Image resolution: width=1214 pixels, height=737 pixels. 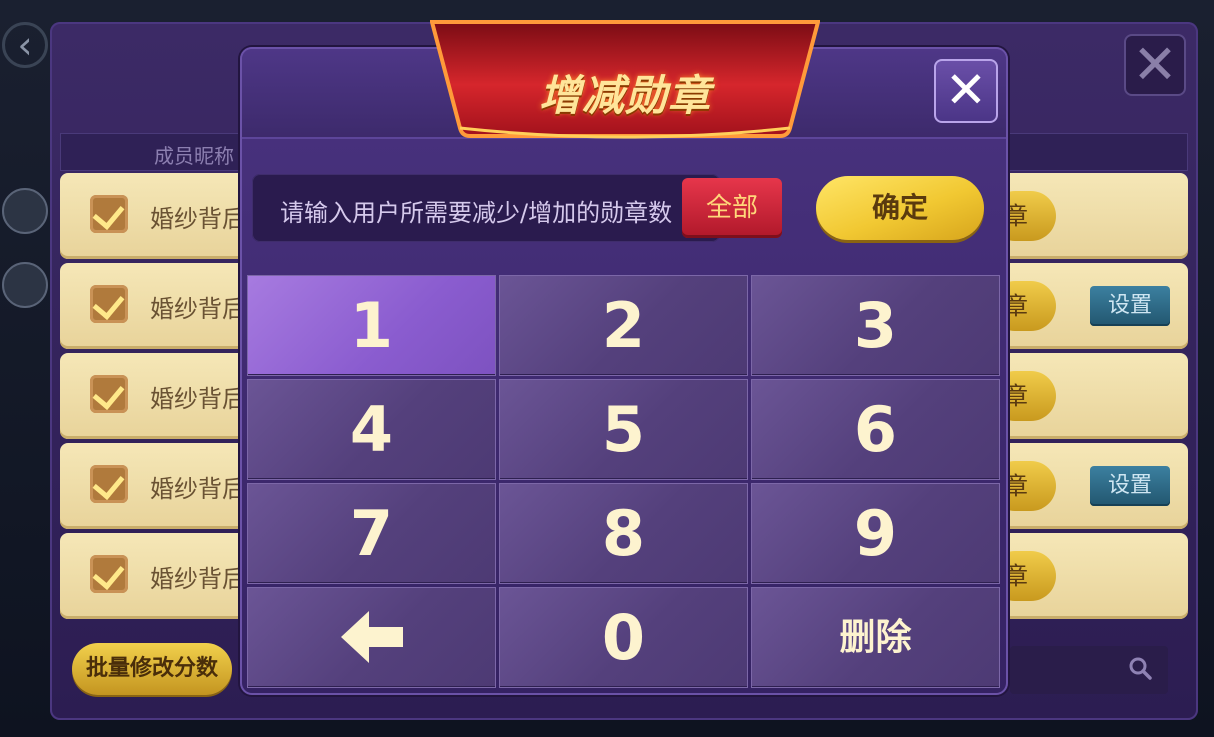 What do you see at coordinates (623, 429) in the screenshot?
I see `keypad-key-5: 5` at bounding box center [623, 429].